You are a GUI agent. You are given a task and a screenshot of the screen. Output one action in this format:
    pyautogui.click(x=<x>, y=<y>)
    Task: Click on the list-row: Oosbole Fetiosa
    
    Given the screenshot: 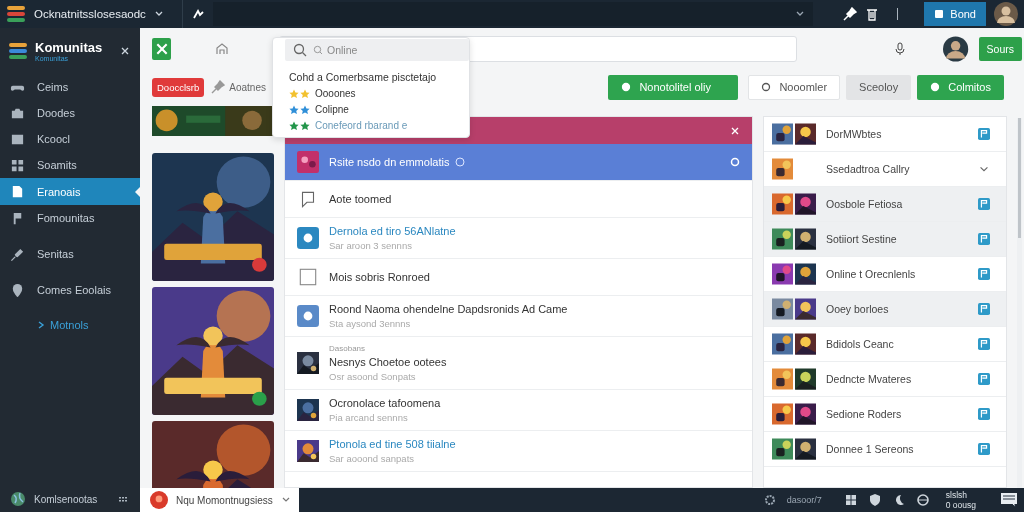 What is the action you would take?
    pyautogui.click(x=885, y=204)
    